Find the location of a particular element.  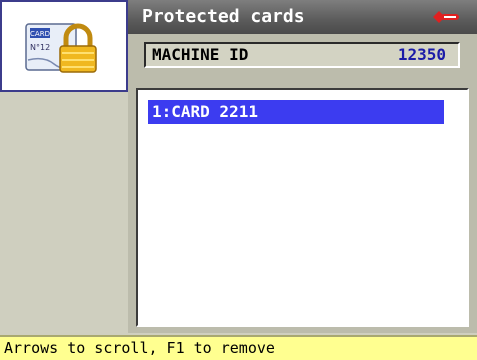

status-hint-text: Arrows to scroll, F1 to remove is located at coordinates (139, 348).